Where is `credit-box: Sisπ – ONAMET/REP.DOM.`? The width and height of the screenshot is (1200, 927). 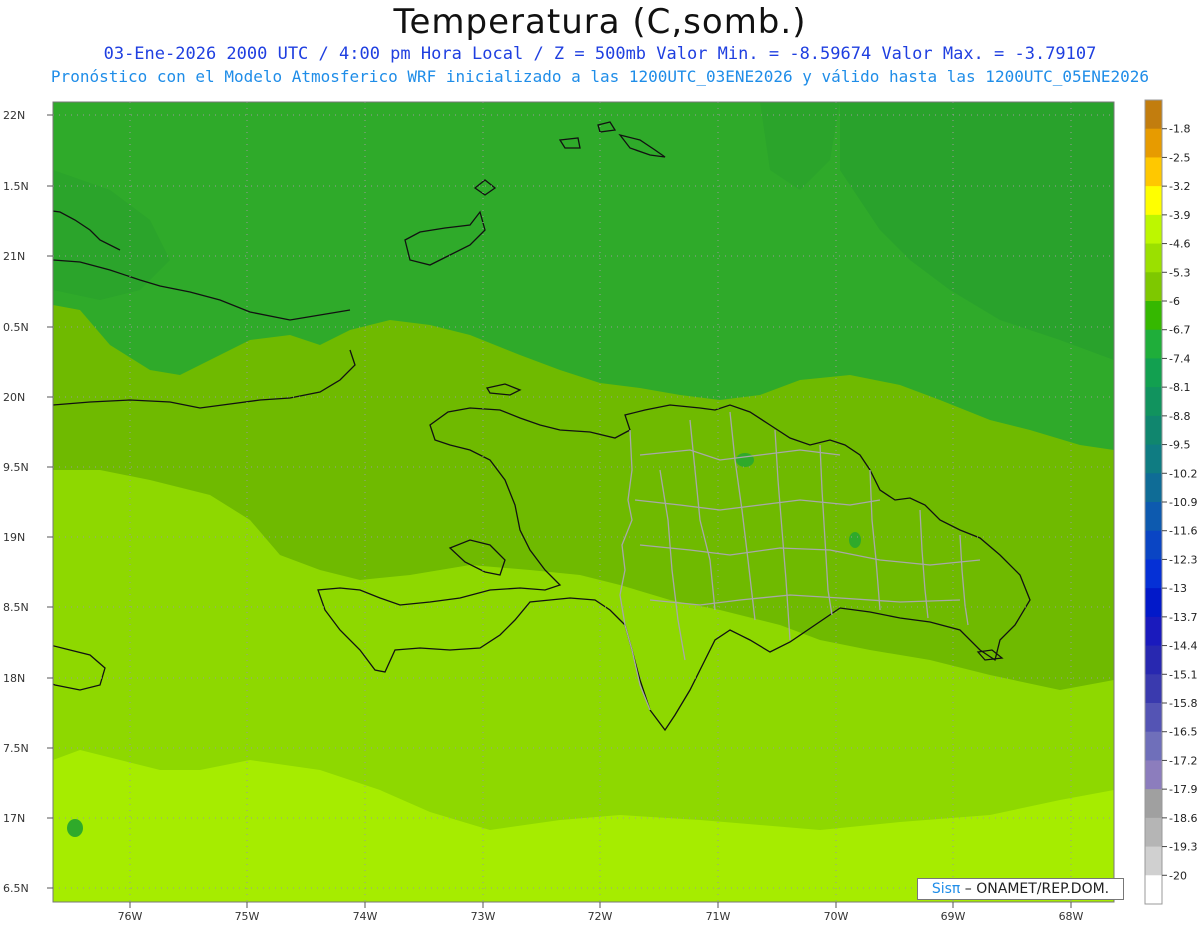
credit-box: Sisπ – ONAMET/REP.DOM. is located at coordinates (1020, 889).